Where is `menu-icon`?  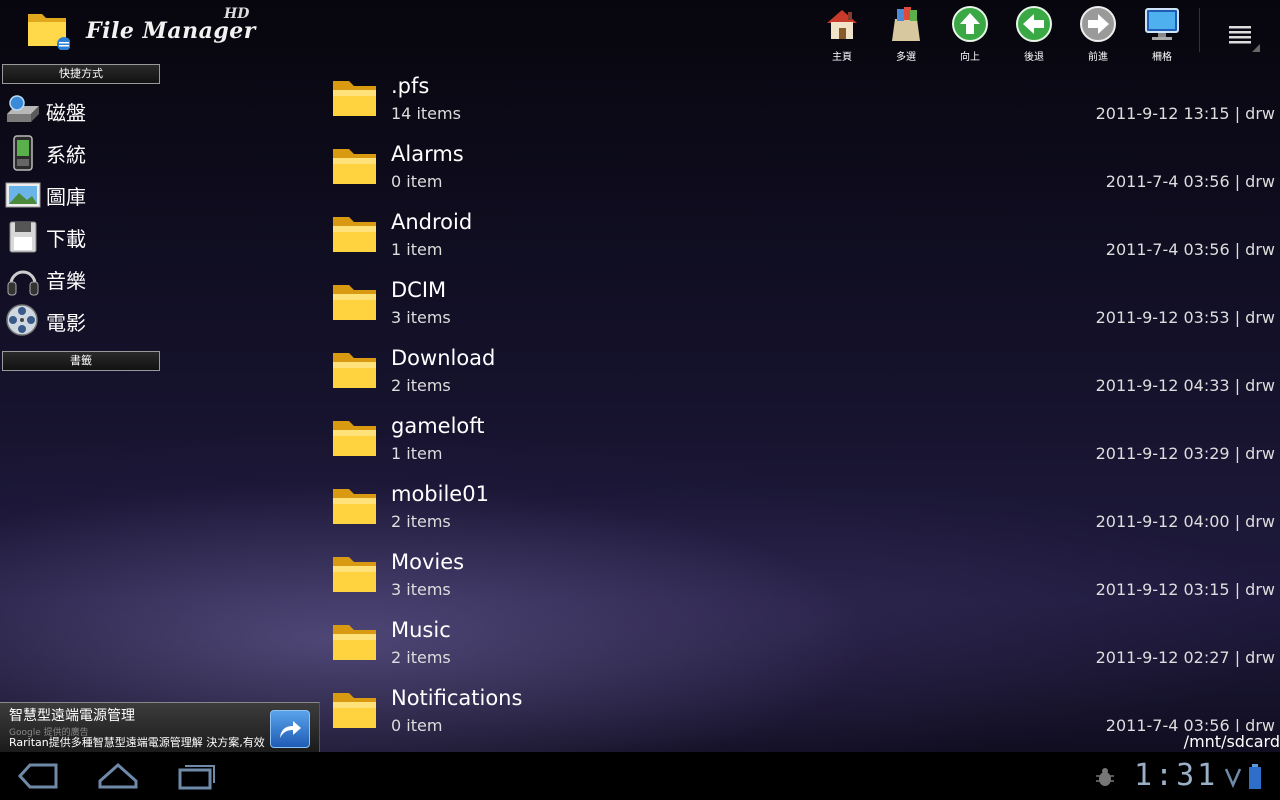
menu-icon is located at coordinates (1244, 39).